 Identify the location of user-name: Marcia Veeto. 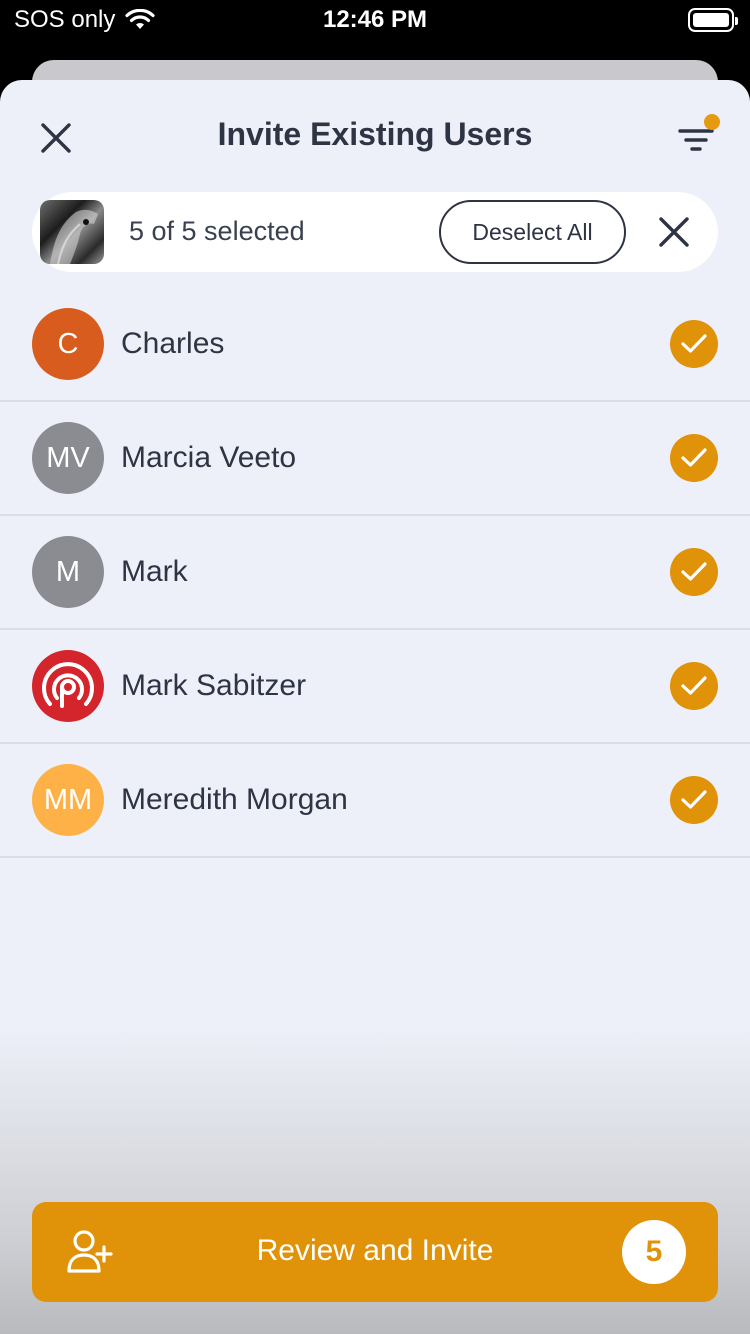
(209, 457).